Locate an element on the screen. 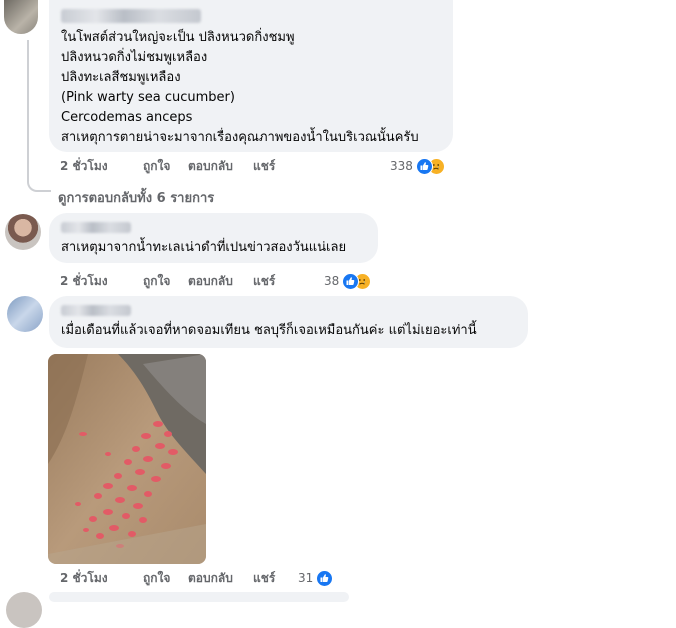 The height and width of the screenshot is (628, 676). reaction-summary: 38 is located at coordinates (348, 281).